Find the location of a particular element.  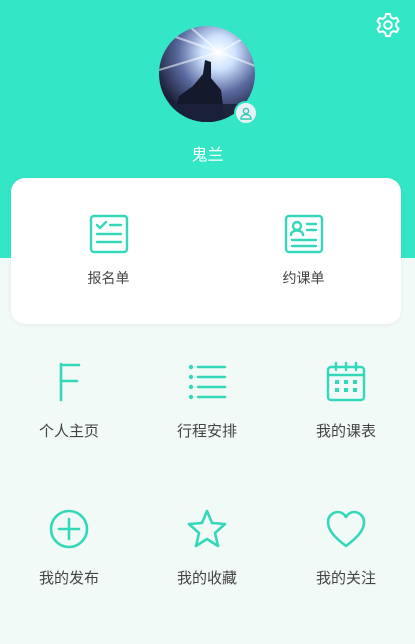

calendar-icon is located at coordinates (346, 381).